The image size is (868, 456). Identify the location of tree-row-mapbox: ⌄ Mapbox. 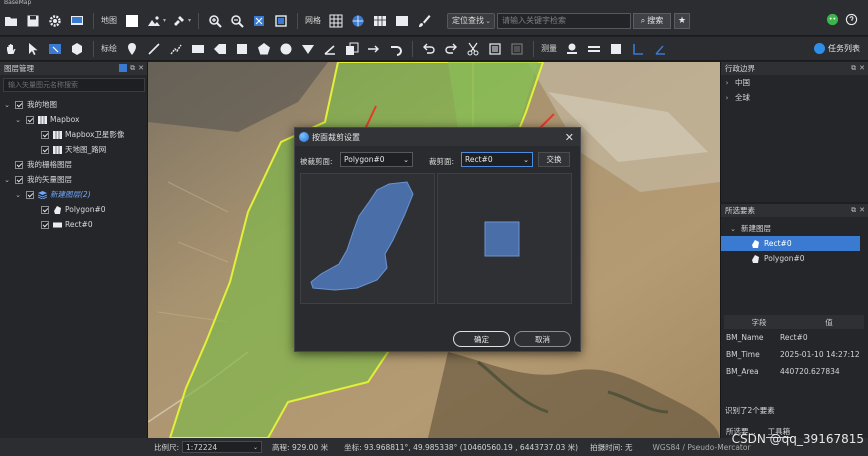
(73, 119).